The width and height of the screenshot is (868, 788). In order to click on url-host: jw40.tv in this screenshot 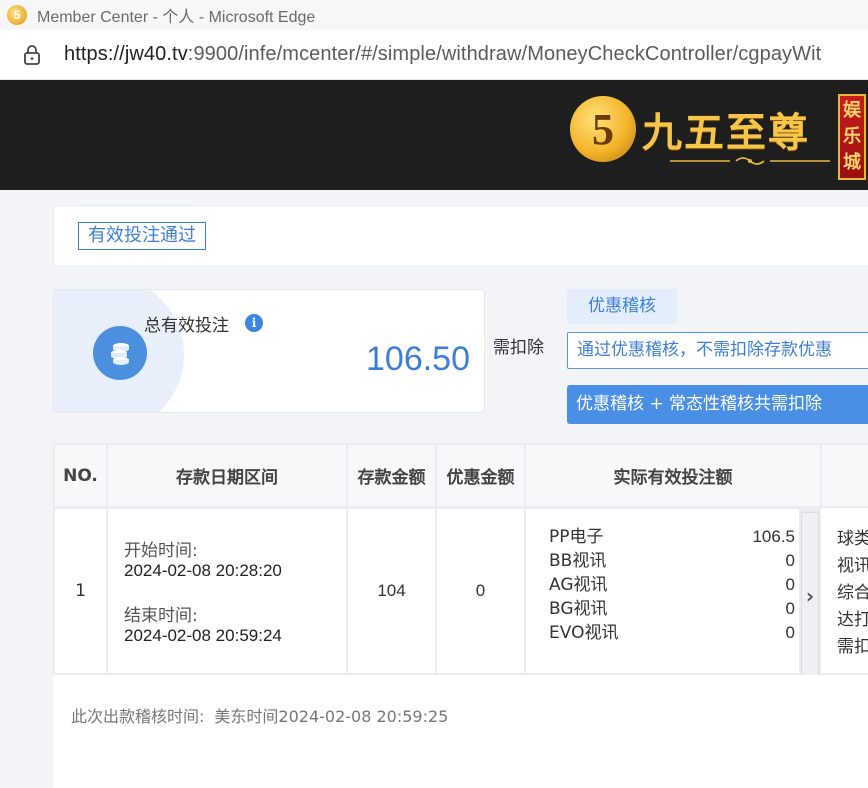, I will do `click(156, 54)`.